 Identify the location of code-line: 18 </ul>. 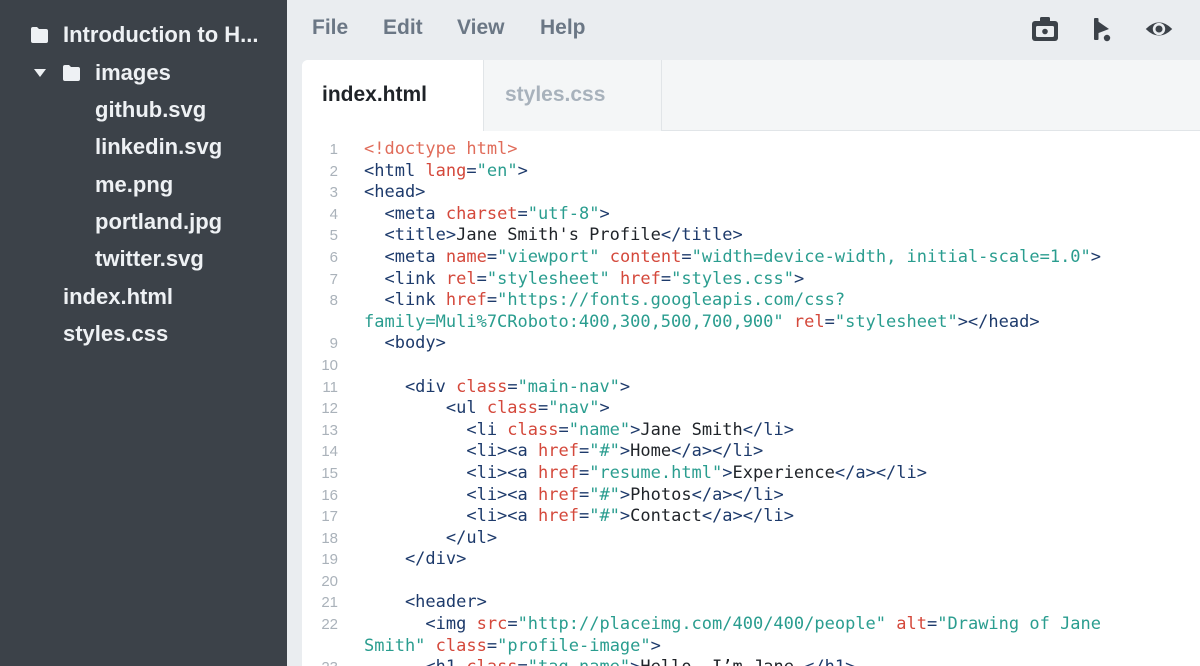
(751, 539).